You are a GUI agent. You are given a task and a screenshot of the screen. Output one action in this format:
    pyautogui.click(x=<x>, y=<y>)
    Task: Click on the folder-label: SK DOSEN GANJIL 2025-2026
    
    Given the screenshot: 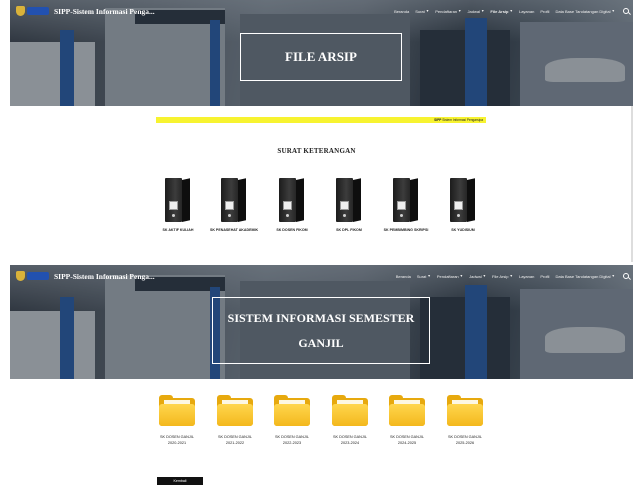 What is the action you would take?
    pyautogui.click(x=465, y=440)
    